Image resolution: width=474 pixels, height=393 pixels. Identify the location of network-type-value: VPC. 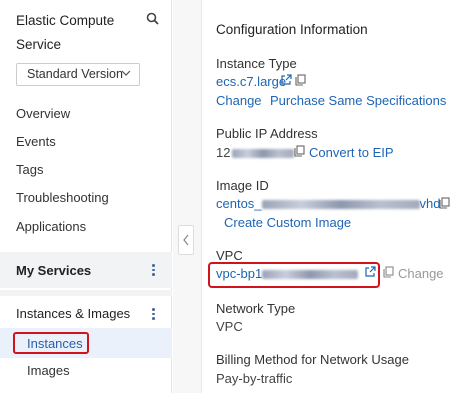
(229, 326).